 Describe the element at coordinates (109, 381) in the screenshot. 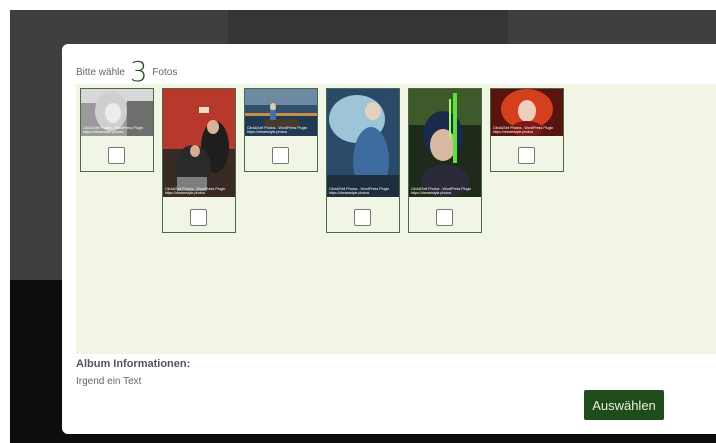

I see `album-info-text: Irgend ein Text` at that location.